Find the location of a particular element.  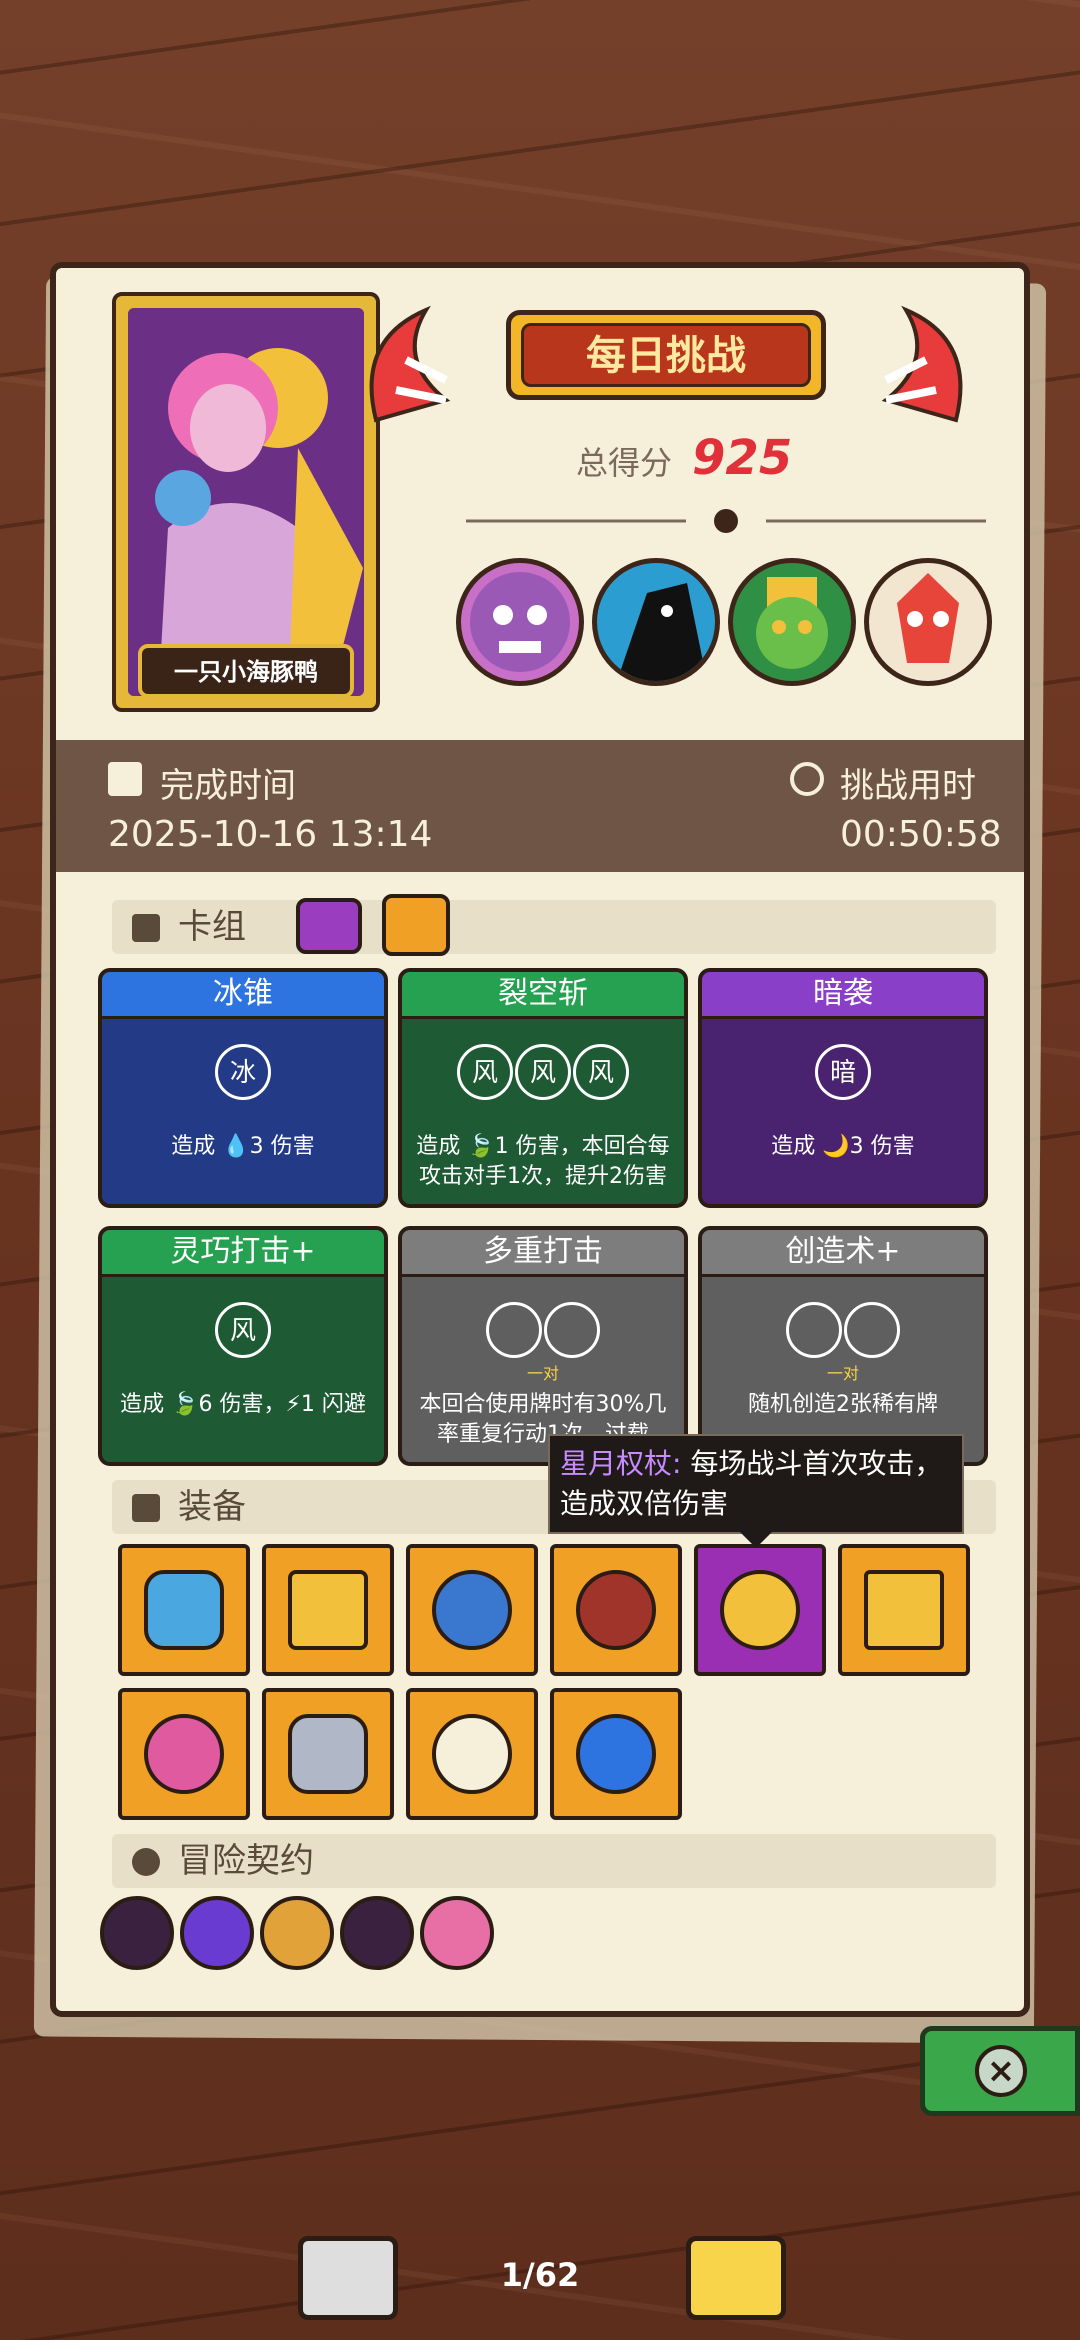

deck-card: 多重打击 一对 本回合使用牌时有30%几率重复行动1次，过载 is located at coordinates (543, 1346).